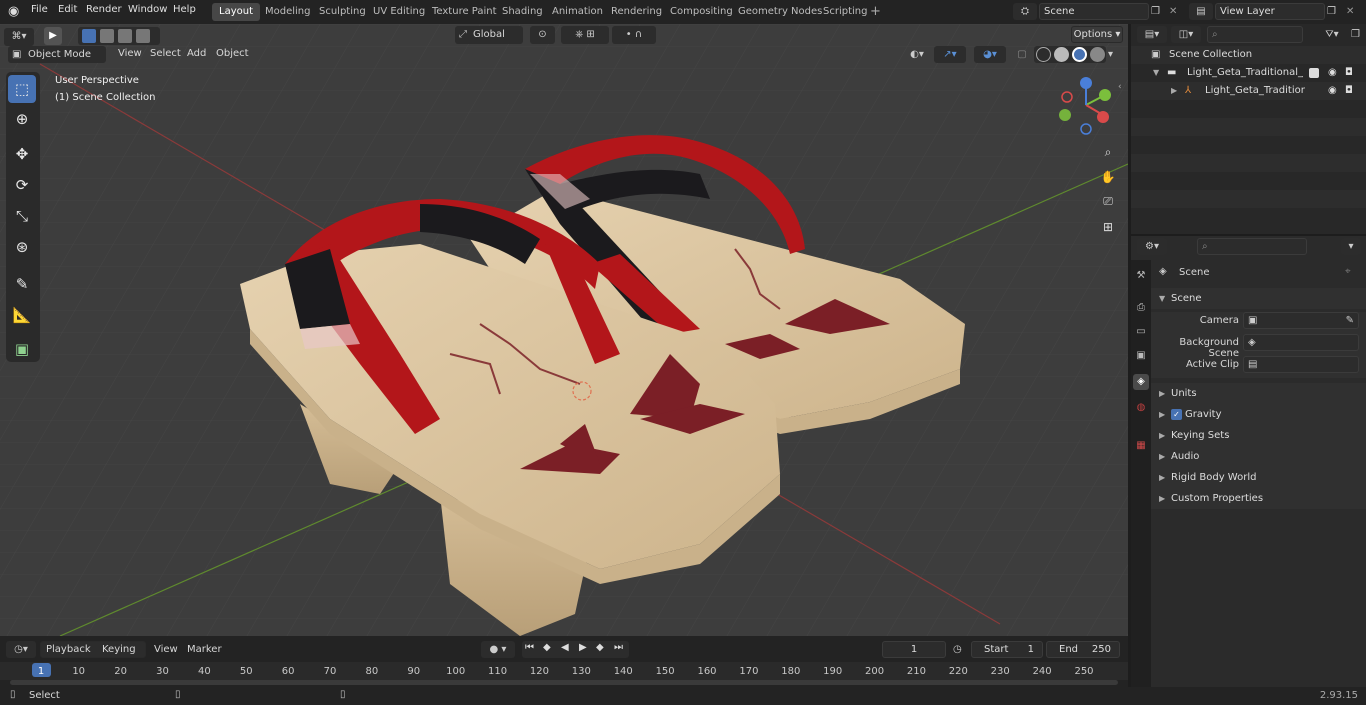  Describe the element at coordinates (1332, 34) in the screenshot. I see `filter-icon: ⛛▾` at that location.